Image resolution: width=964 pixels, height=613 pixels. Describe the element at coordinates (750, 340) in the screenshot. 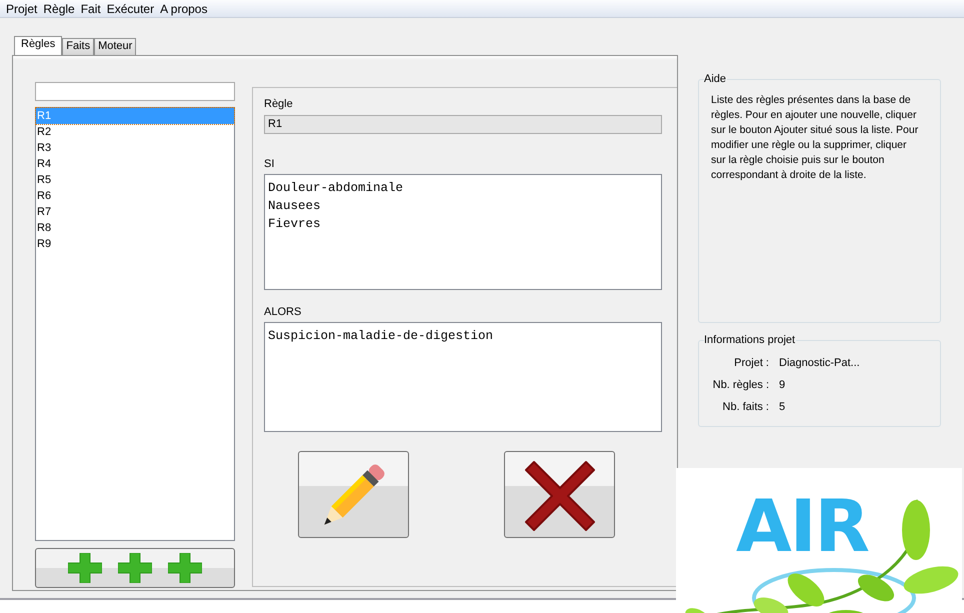

I see `group-title: Informations projet` at that location.